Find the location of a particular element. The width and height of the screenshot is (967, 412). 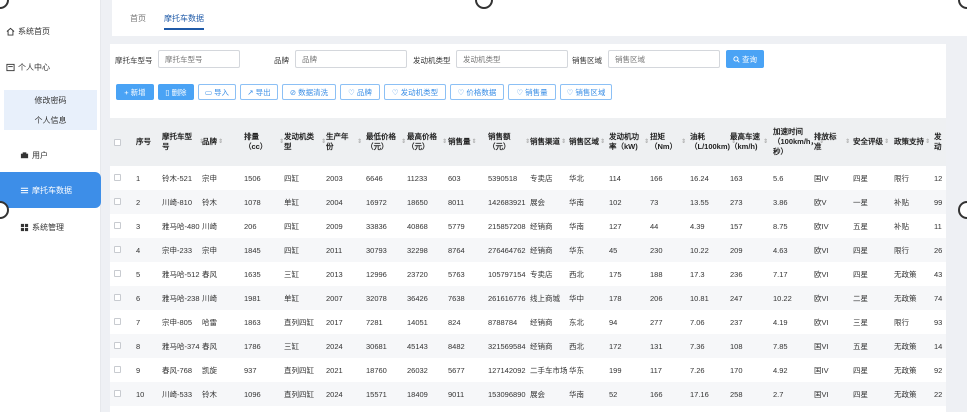

column-header: 品牌 ⇕ is located at coordinates (221, 142).